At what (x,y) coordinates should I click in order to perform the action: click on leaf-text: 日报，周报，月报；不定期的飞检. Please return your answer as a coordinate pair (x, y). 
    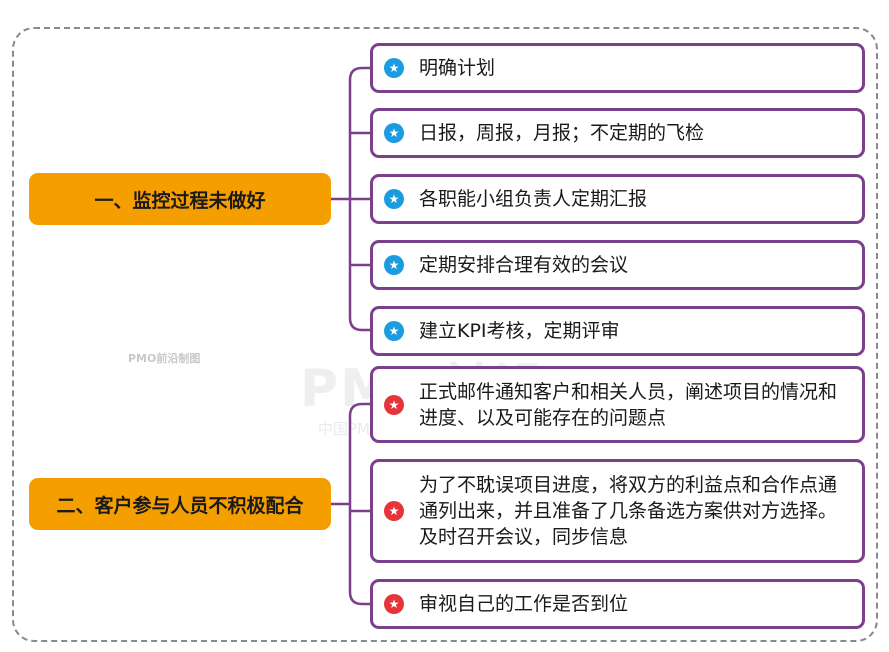
    Looking at the image, I should click on (562, 133).